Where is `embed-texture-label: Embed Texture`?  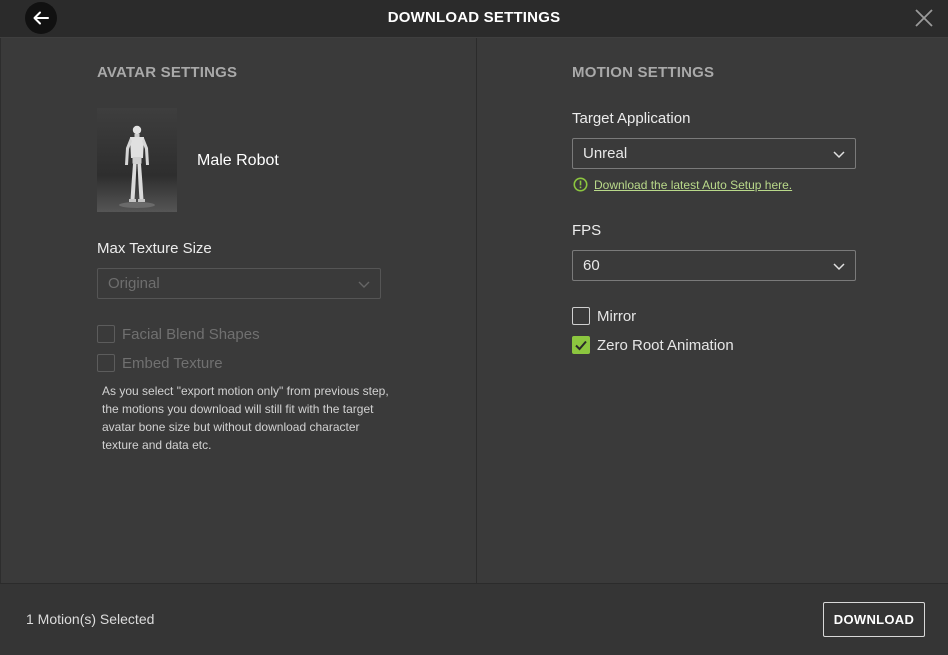 embed-texture-label: Embed Texture is located at coordinates (172, 363).